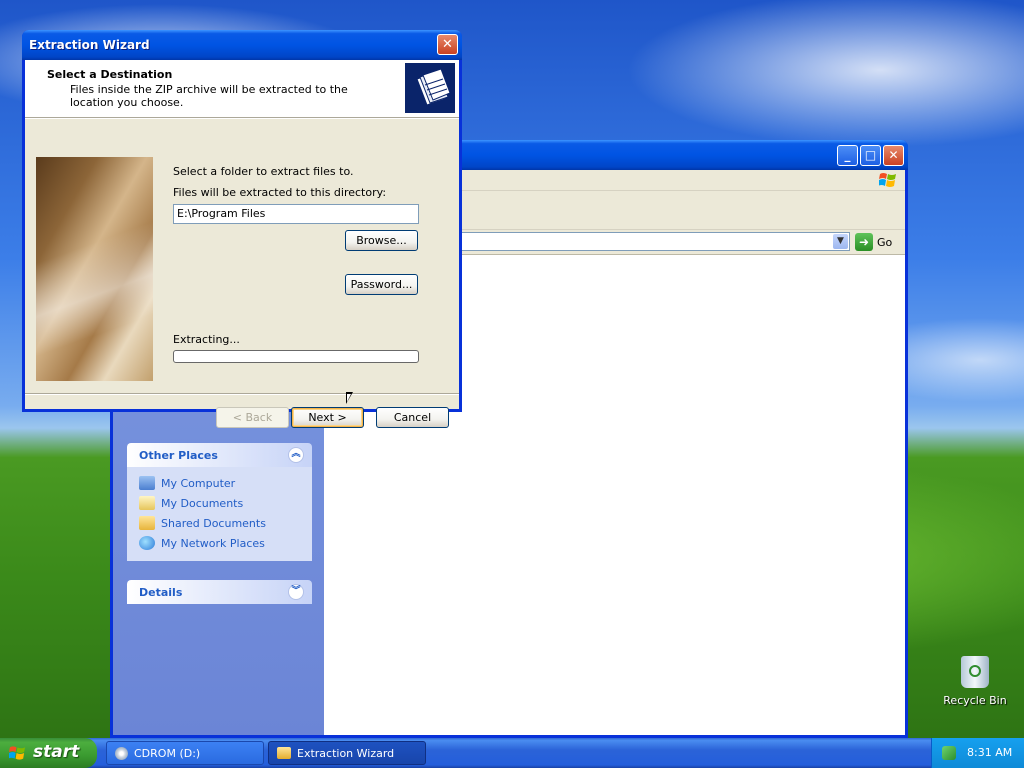  What do you see at coordinates (284, 753) in the screenshot?
I see `folder-icon` at bounding box center [284, 753].